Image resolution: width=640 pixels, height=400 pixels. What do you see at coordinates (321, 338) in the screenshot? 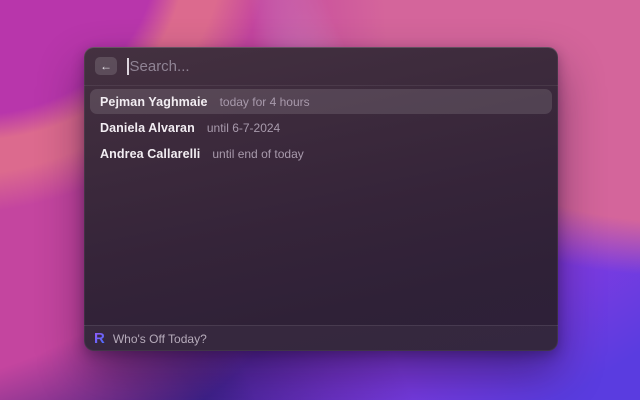
I see `footer-bar: R Who's Off Today?` at bounding box center [321, 338].